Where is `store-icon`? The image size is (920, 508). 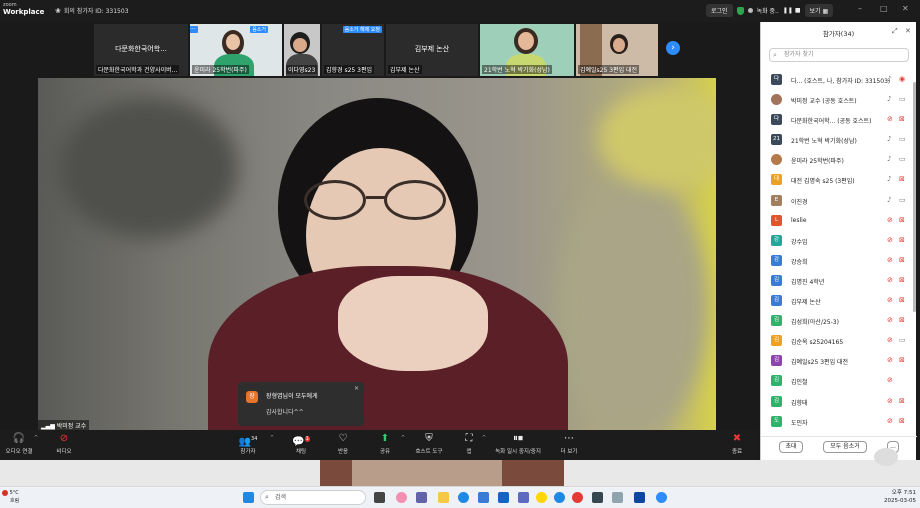
store-icon is located at coordinates (483, 497).